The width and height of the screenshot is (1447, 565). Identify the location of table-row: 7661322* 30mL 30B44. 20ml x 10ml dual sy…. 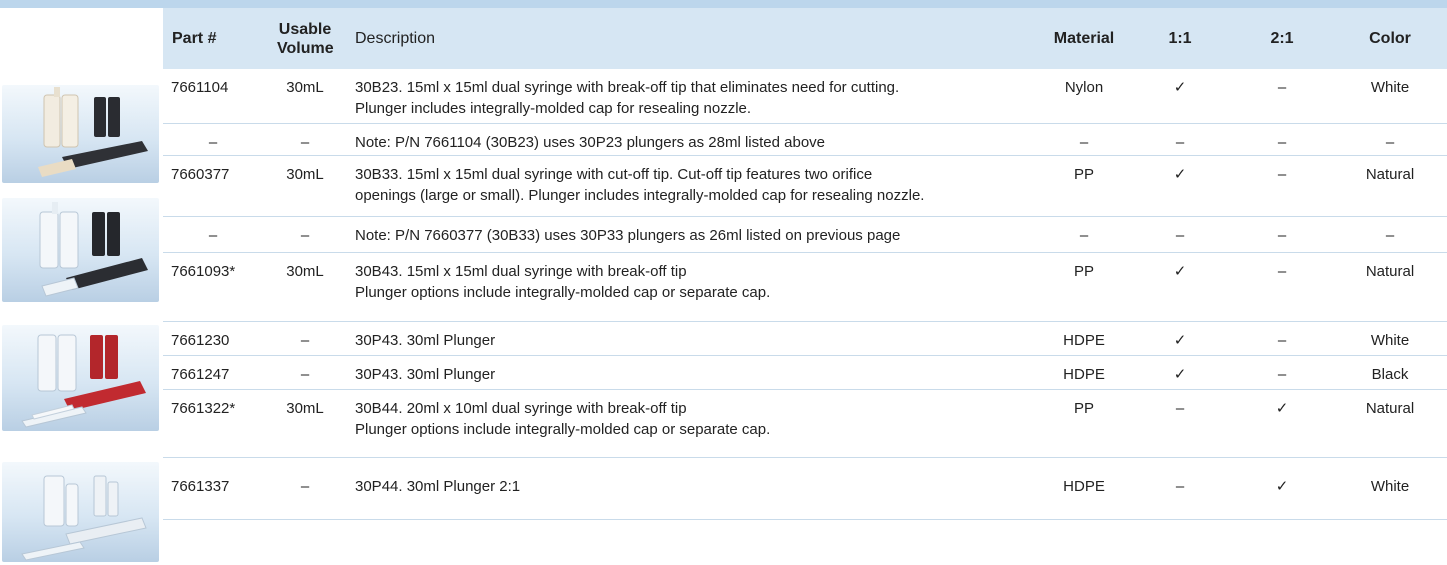
(805, 423).